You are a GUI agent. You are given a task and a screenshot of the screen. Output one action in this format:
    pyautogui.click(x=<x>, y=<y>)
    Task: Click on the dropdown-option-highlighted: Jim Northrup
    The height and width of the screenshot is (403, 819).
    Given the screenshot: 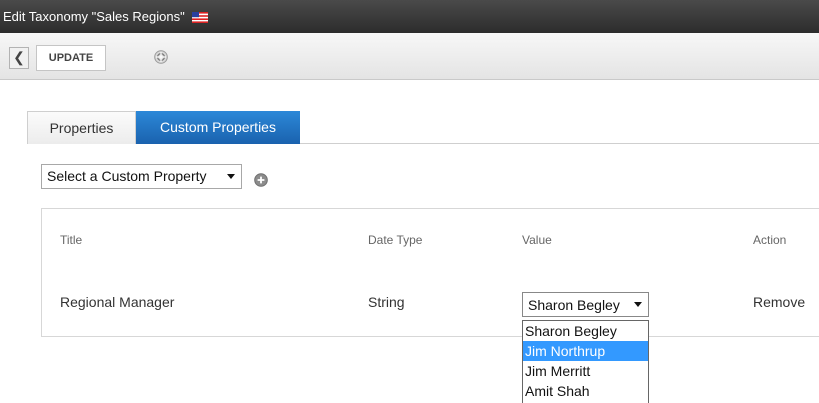 What is the action you would take?
    pyautogui.click(x=585, y=351)
    